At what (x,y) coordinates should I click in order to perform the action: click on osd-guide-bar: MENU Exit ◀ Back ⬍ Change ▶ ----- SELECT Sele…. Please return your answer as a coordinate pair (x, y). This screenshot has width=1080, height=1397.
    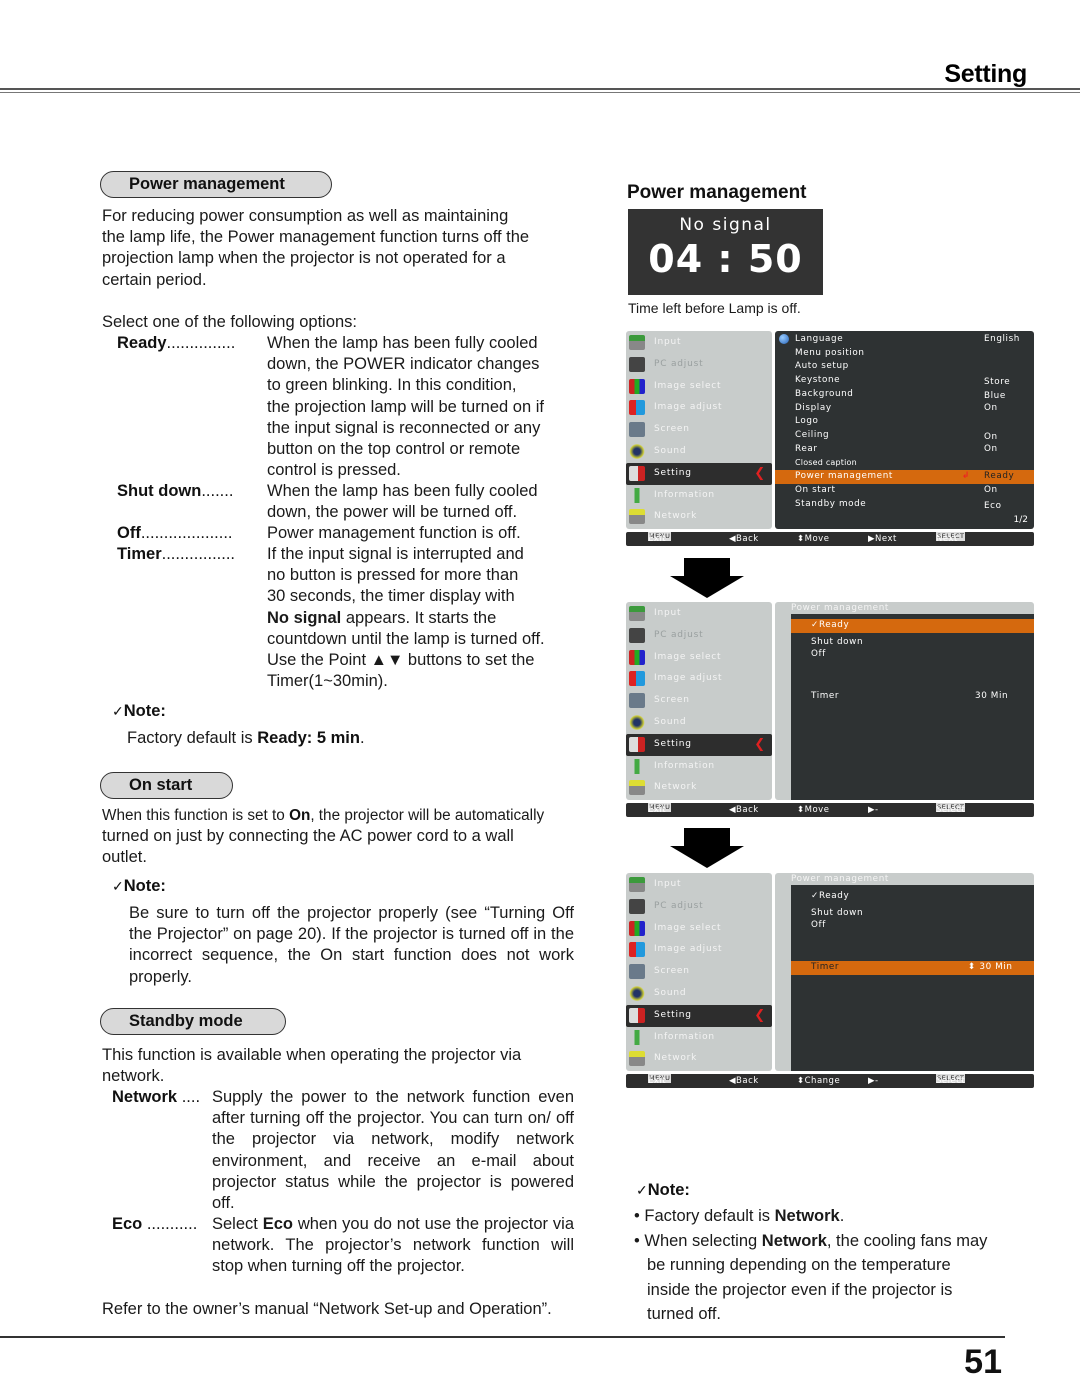
    Looking at the image, I should click on (830, 1108).